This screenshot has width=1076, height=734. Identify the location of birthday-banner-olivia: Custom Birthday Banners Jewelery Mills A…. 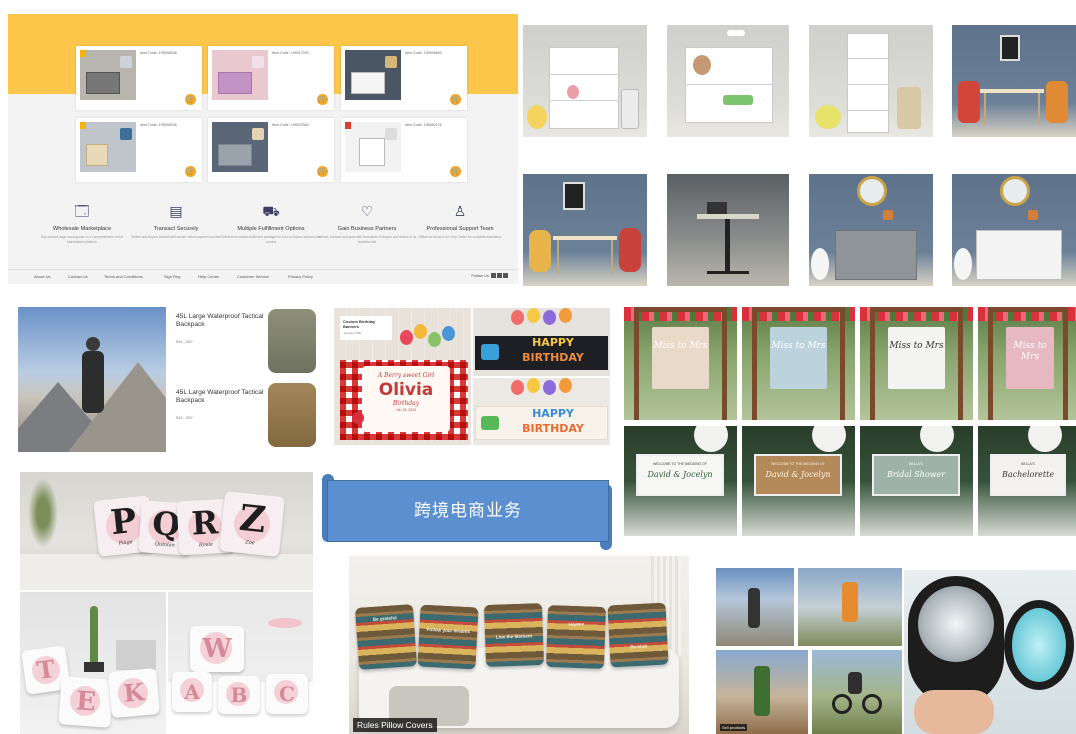
(402, 376).